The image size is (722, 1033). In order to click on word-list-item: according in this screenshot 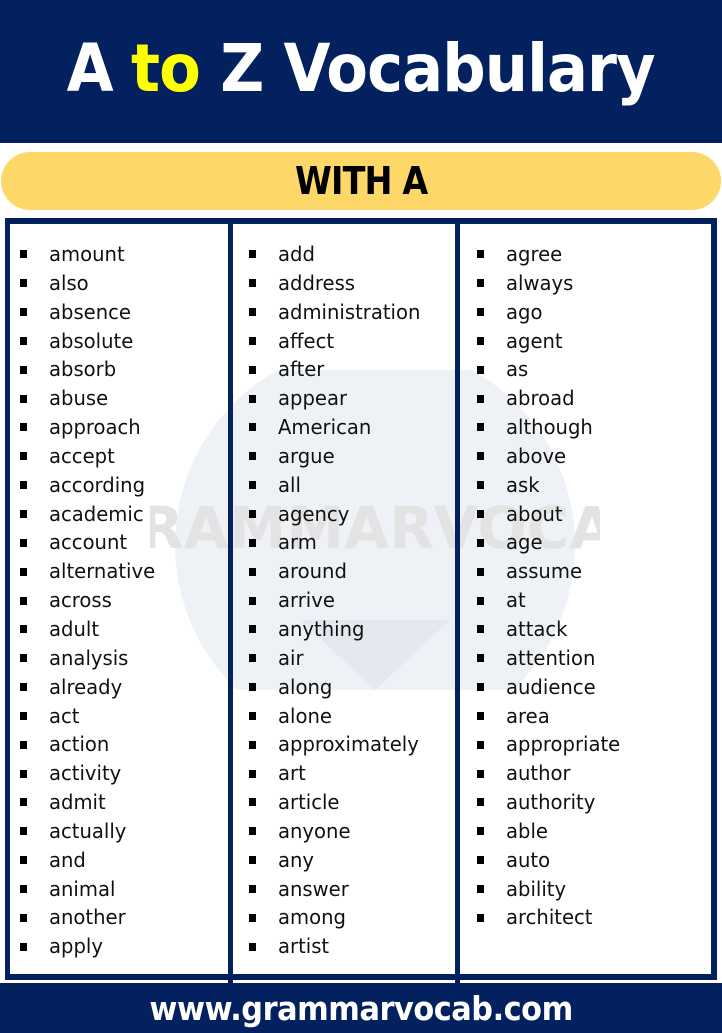, I will do `click(88, 485)`.